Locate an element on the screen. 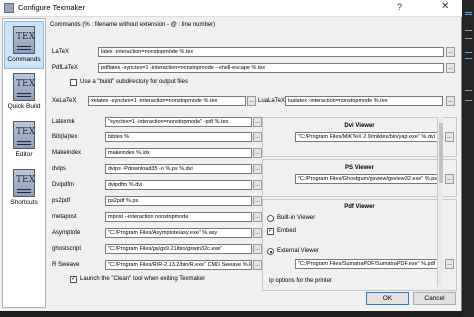 This screenshot has width=474, height=317. dvips-command-field: dvips -Pdownload35 -o %.ps %.dvi is located at coordinates (178, 169).